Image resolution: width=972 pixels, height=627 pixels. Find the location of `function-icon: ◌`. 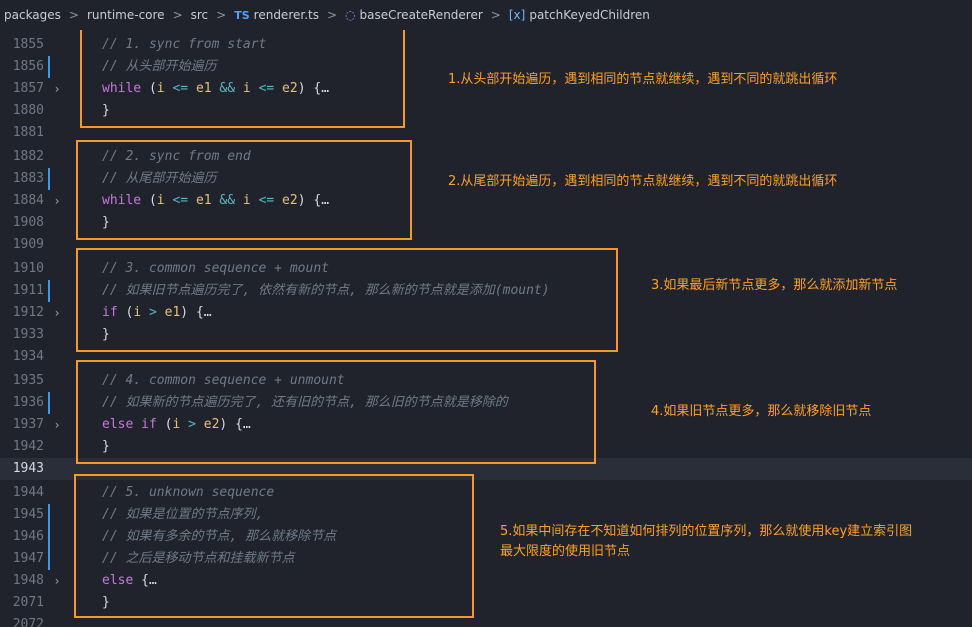

function-icon: ◌ is located at coordinates (350, 15).